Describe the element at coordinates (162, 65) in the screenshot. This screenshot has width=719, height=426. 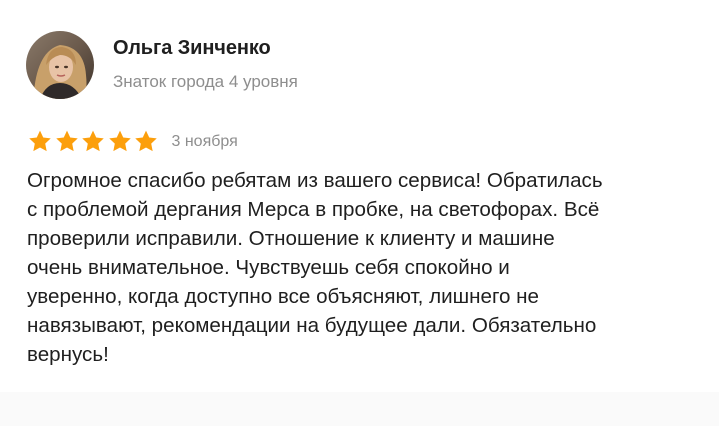
I see `review-author: Ольга Зинченко Знаток города 4 уровня` at that location.